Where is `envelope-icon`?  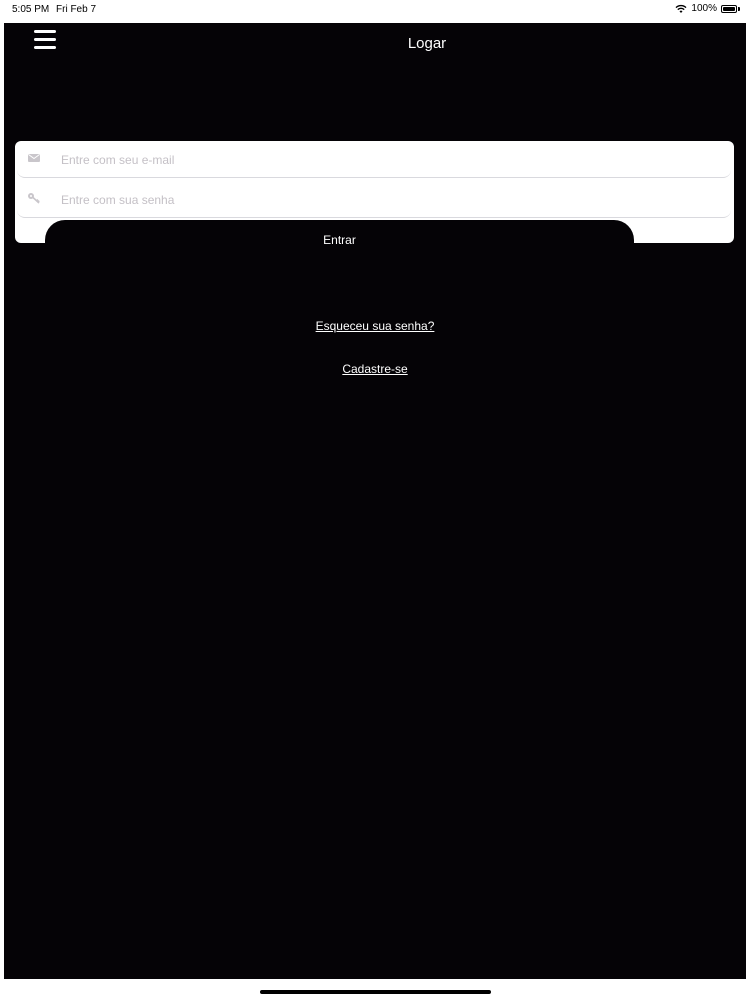 envelope-icon is located at coordinates (34, 158).